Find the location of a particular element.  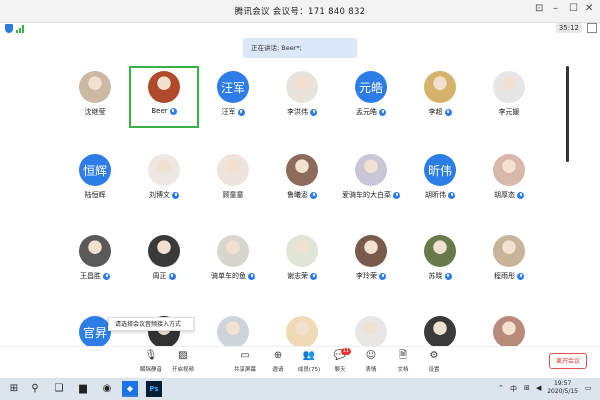

participant-tile: 骑单车的鱼 is located at coordinates (233, 261).